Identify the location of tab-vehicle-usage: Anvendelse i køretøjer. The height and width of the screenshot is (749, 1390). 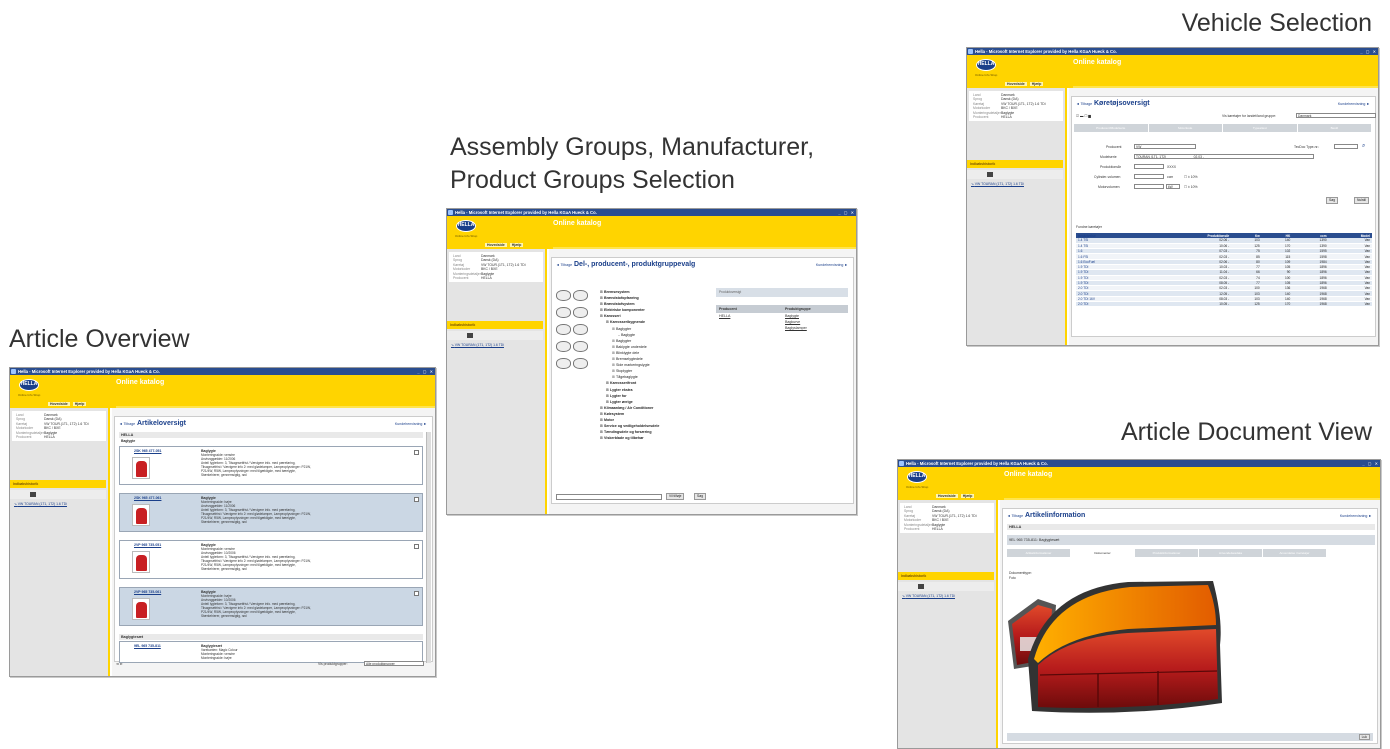
(1294, 553).